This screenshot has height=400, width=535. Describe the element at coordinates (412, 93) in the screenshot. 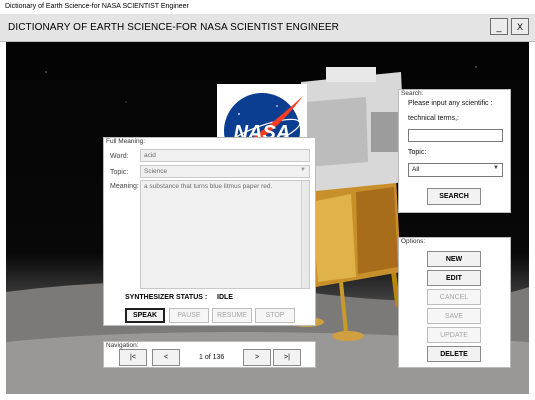

I see `search-legend: Search:` at that location.